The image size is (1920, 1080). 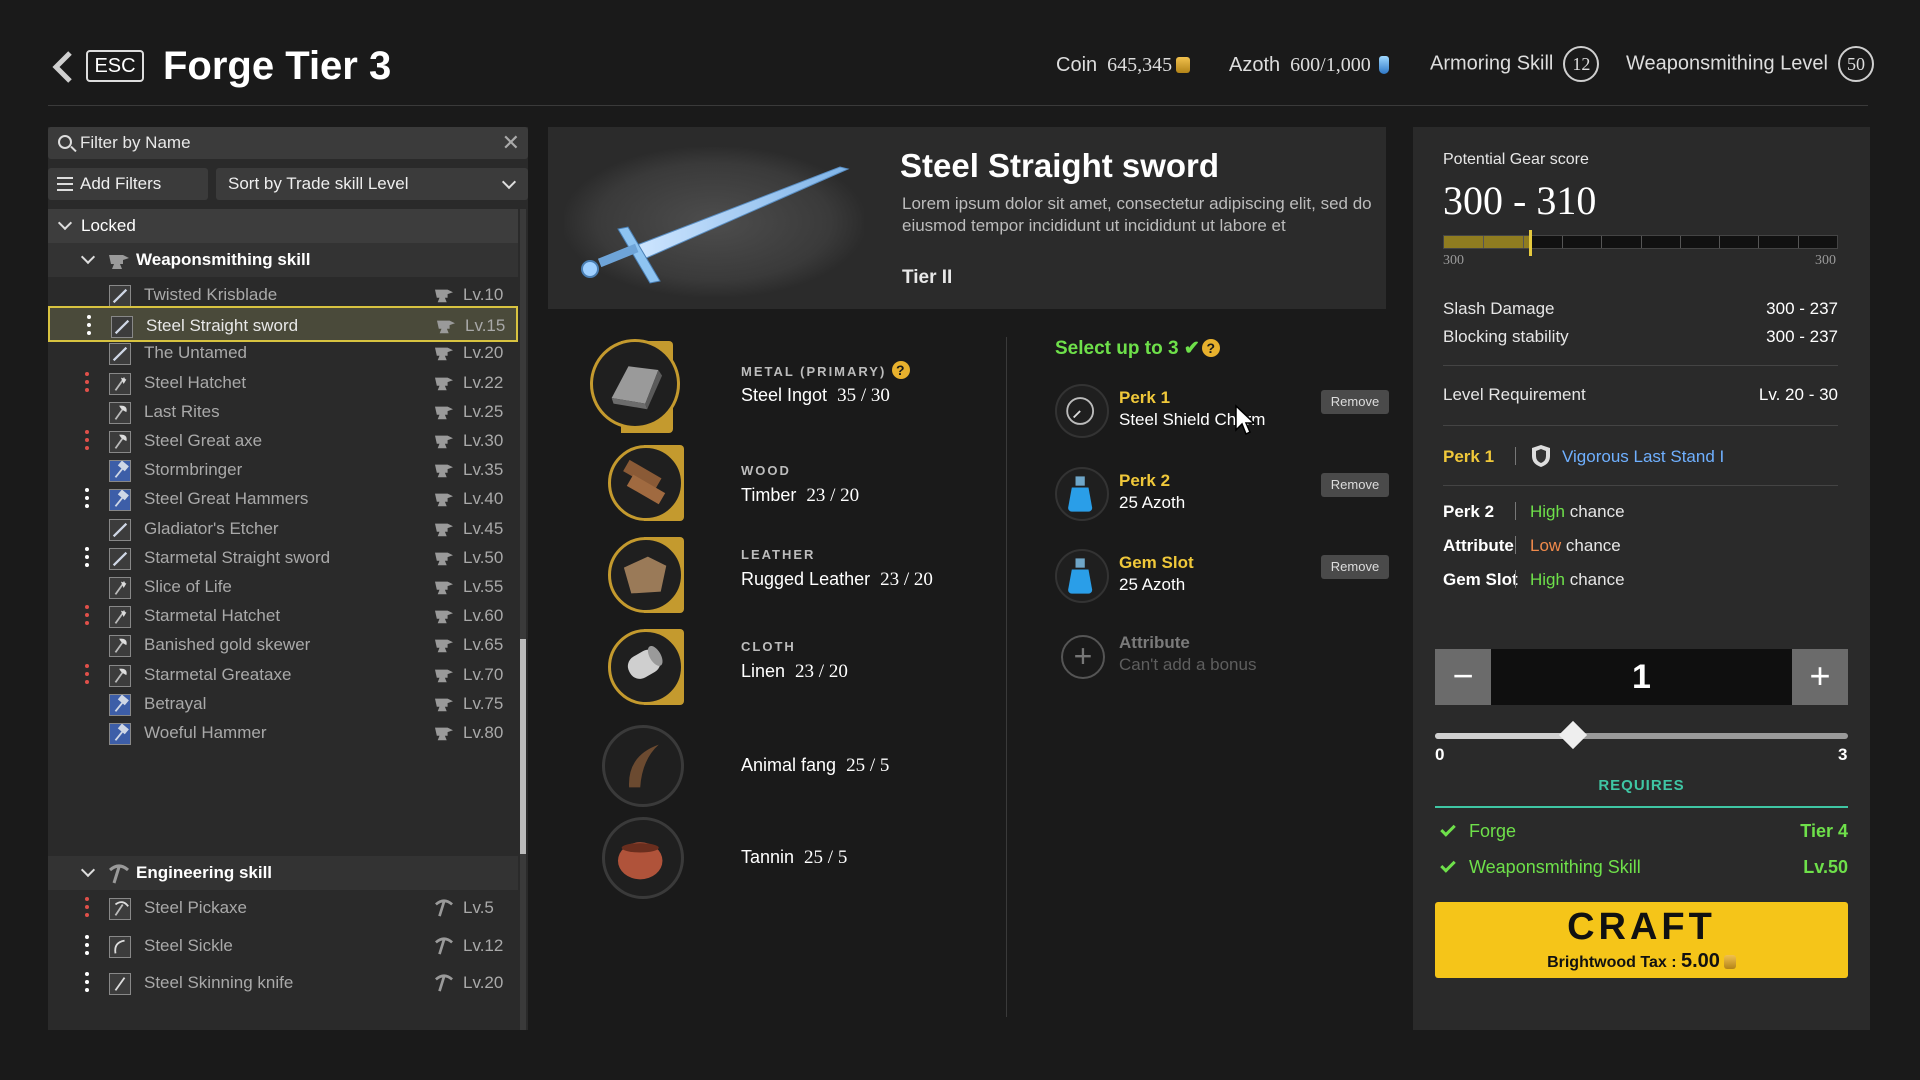 I want to click on page-title: Forge Tier 3, so click(x=277, y=66).